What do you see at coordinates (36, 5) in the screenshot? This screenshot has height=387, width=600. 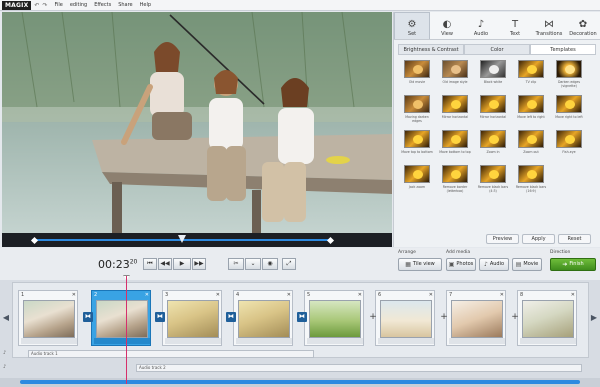 I see `undo-icon: ↶` at bounding box center [36, 5].